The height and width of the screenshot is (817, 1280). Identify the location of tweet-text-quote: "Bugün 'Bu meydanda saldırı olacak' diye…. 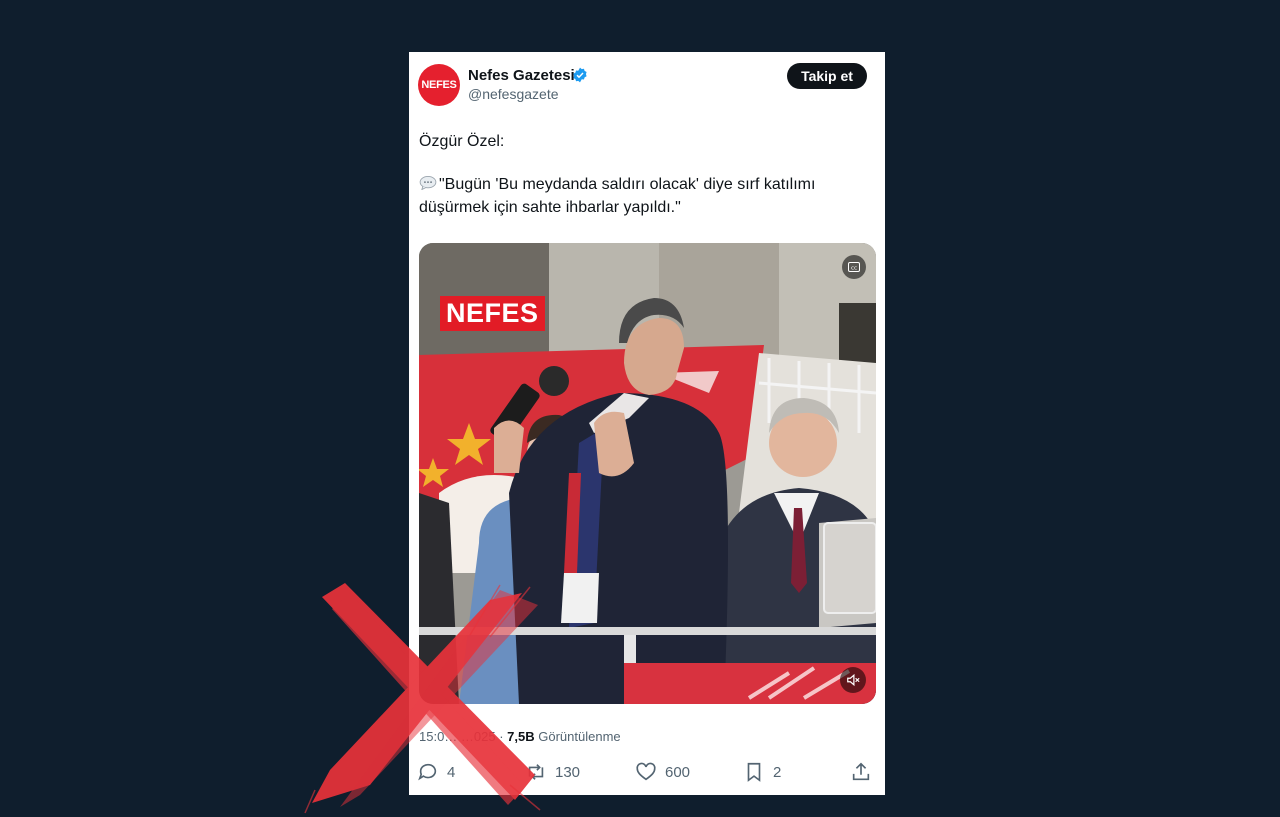
(634, 196).